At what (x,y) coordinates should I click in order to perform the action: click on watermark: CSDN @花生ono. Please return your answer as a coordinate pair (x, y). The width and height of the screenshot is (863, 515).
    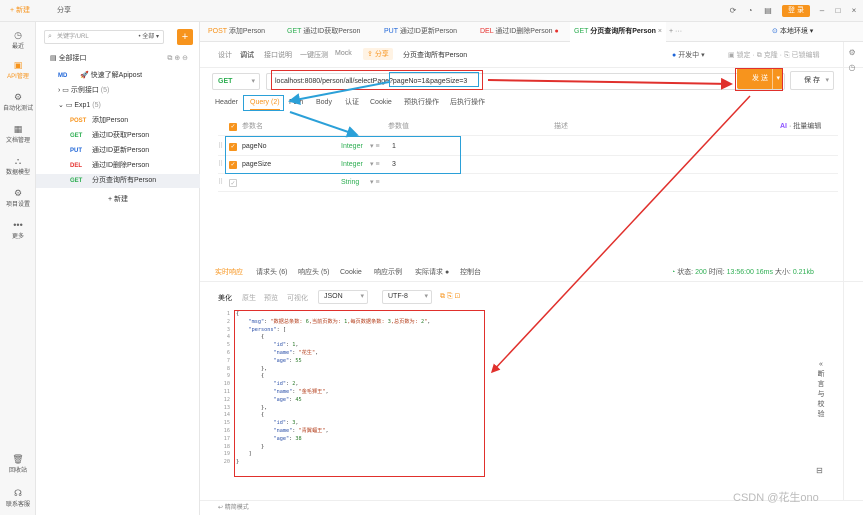
    Looking at the image, I should click on (776, 498).